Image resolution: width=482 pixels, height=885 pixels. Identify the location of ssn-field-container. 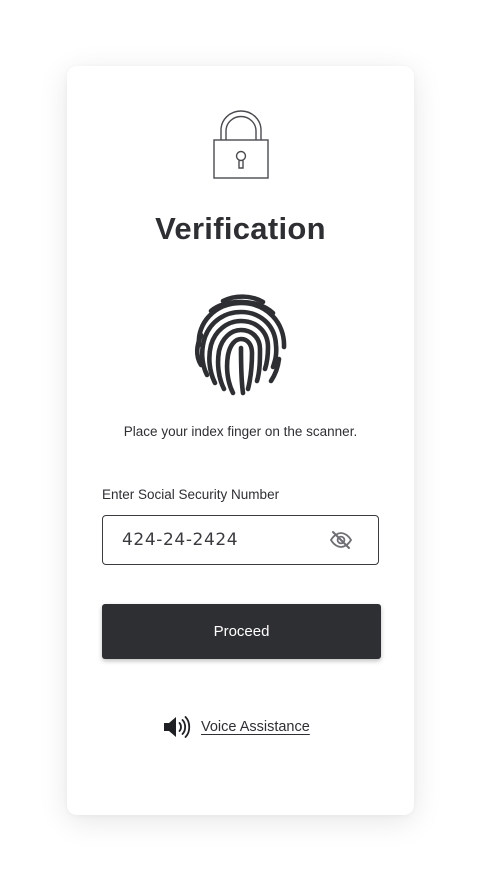
(240, 540).